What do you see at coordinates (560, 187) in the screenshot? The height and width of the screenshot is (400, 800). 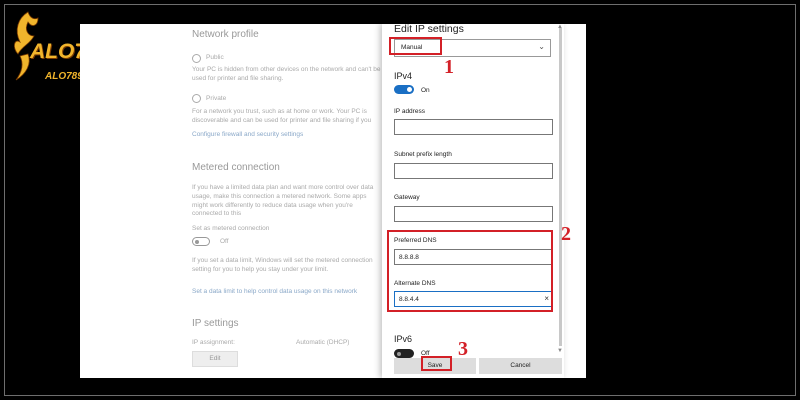 I see `dialog-scrollbar` at bounding box center [560, 187].